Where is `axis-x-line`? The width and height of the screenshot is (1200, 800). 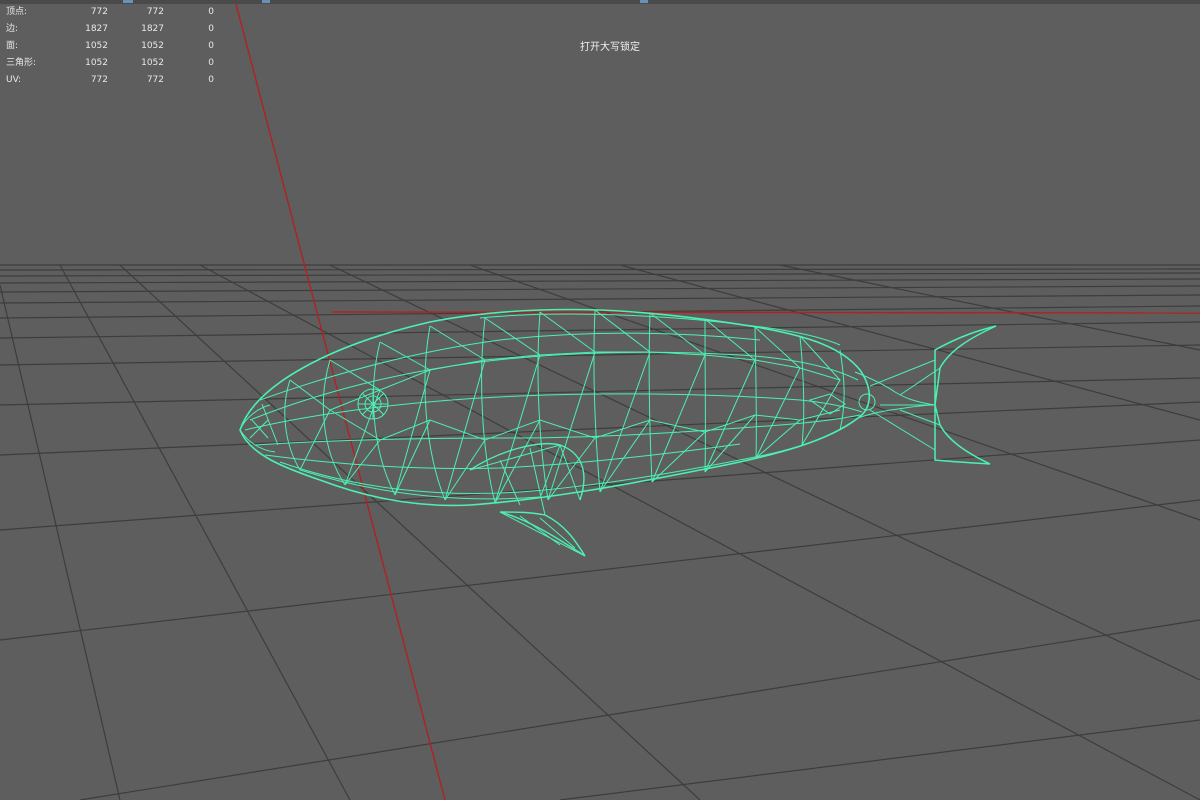 axis-x-line is located at coordinates (765, 312).